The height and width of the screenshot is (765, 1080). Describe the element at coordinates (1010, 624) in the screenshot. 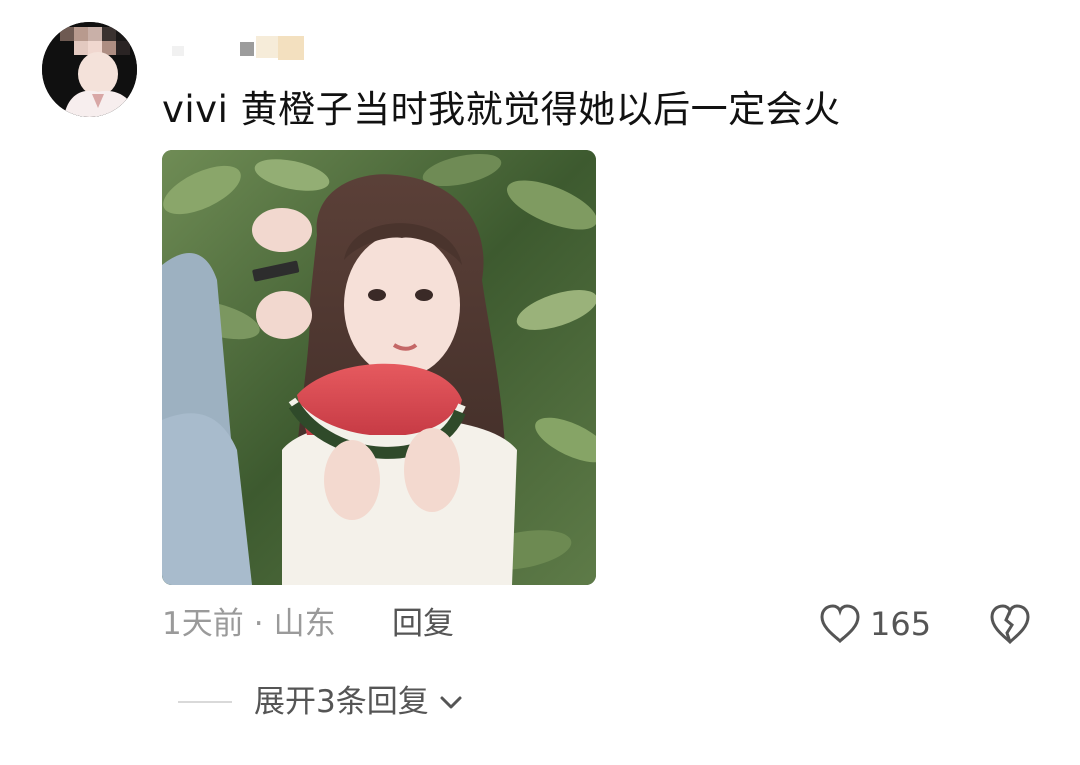

I see `broken-heart-icon` at that location.